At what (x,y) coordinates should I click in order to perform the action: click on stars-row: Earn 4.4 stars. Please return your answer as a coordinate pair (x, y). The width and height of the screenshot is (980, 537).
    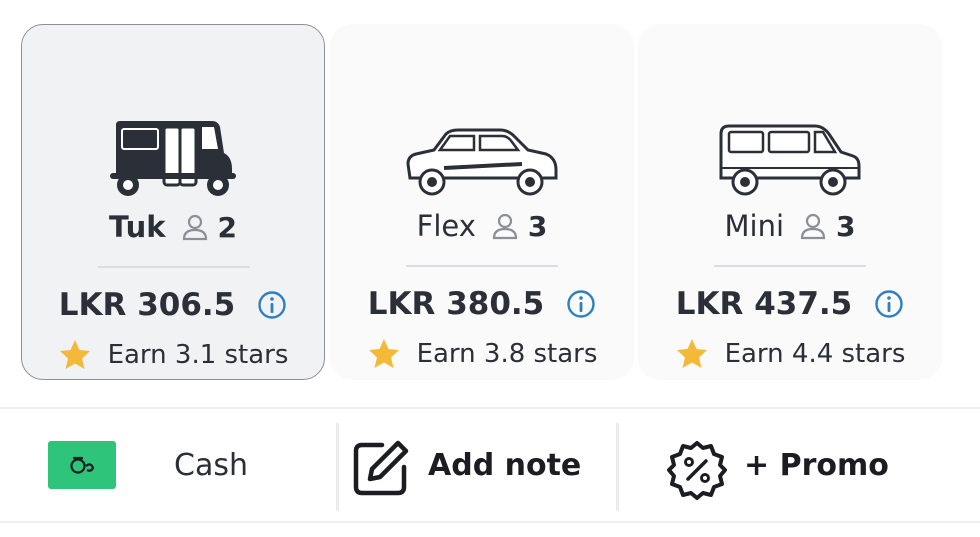
    Looking at the image, I should click on (790, 354).